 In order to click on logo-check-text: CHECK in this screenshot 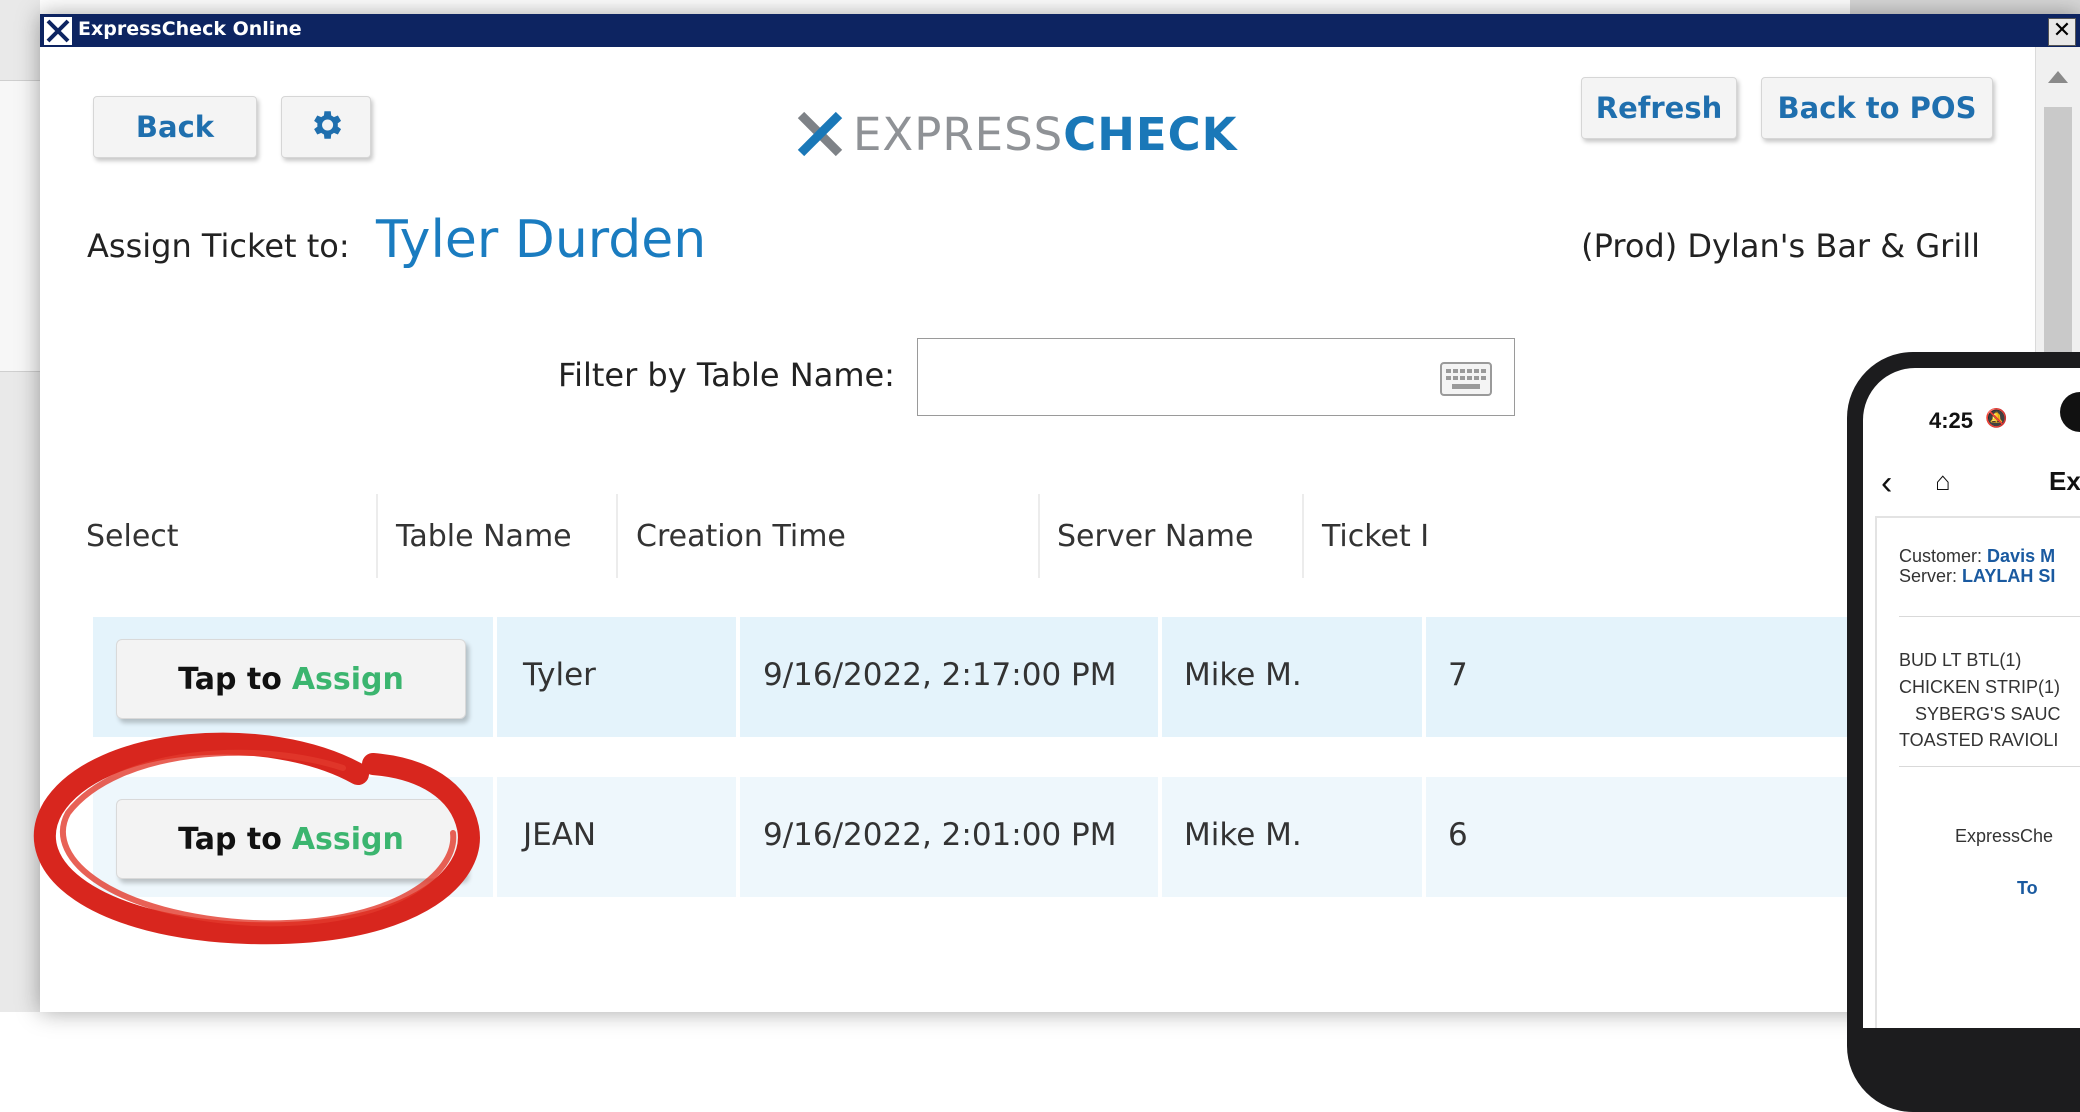, I will do `click(1150, 134)`.